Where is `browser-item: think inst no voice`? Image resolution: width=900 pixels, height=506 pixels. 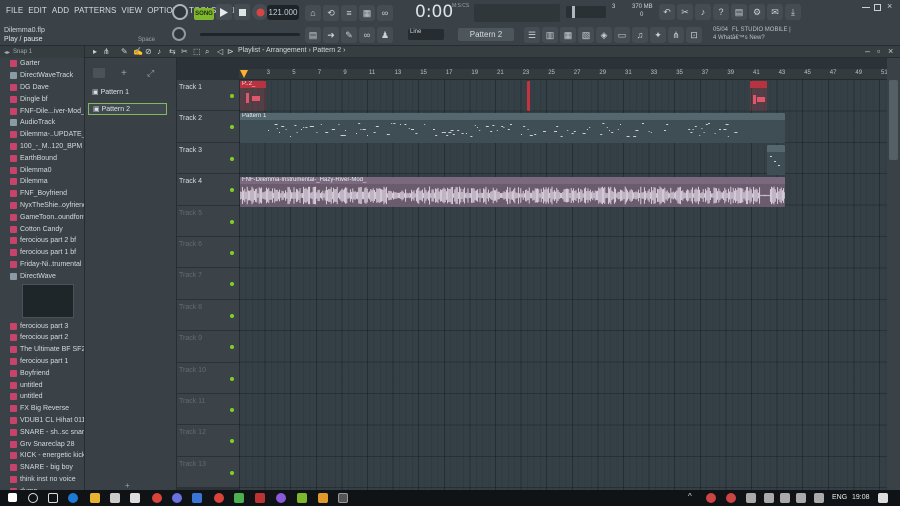
browser-item: think inst no voice is located at coordinates (42, 480).